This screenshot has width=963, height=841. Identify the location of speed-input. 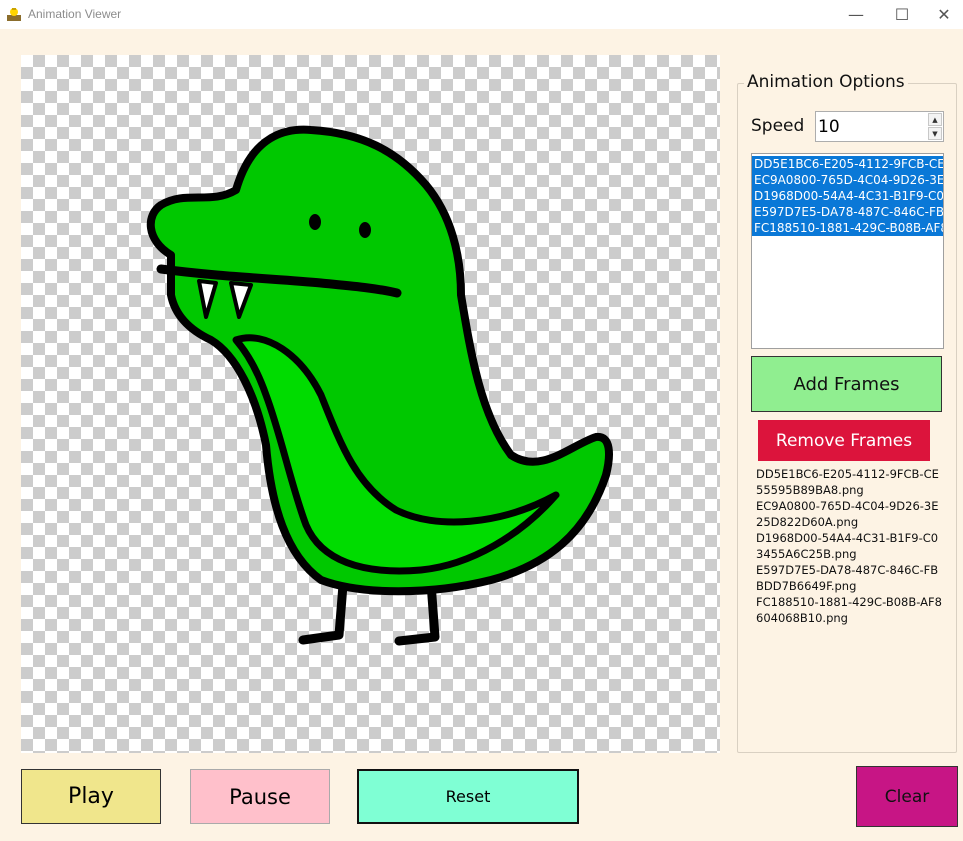
(870, 126).